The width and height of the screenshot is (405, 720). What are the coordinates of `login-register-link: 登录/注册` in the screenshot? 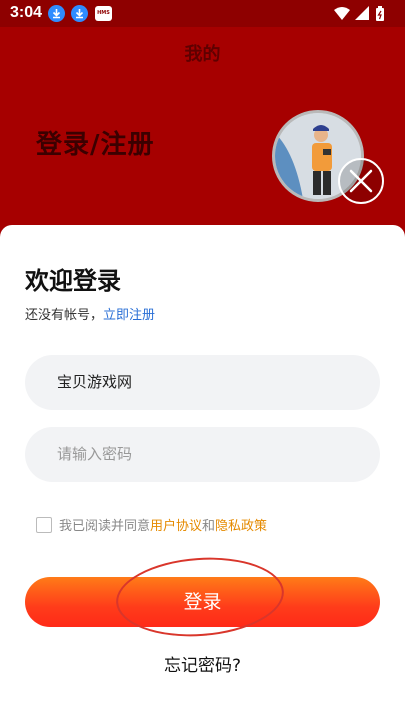 It's located at (95, 142).